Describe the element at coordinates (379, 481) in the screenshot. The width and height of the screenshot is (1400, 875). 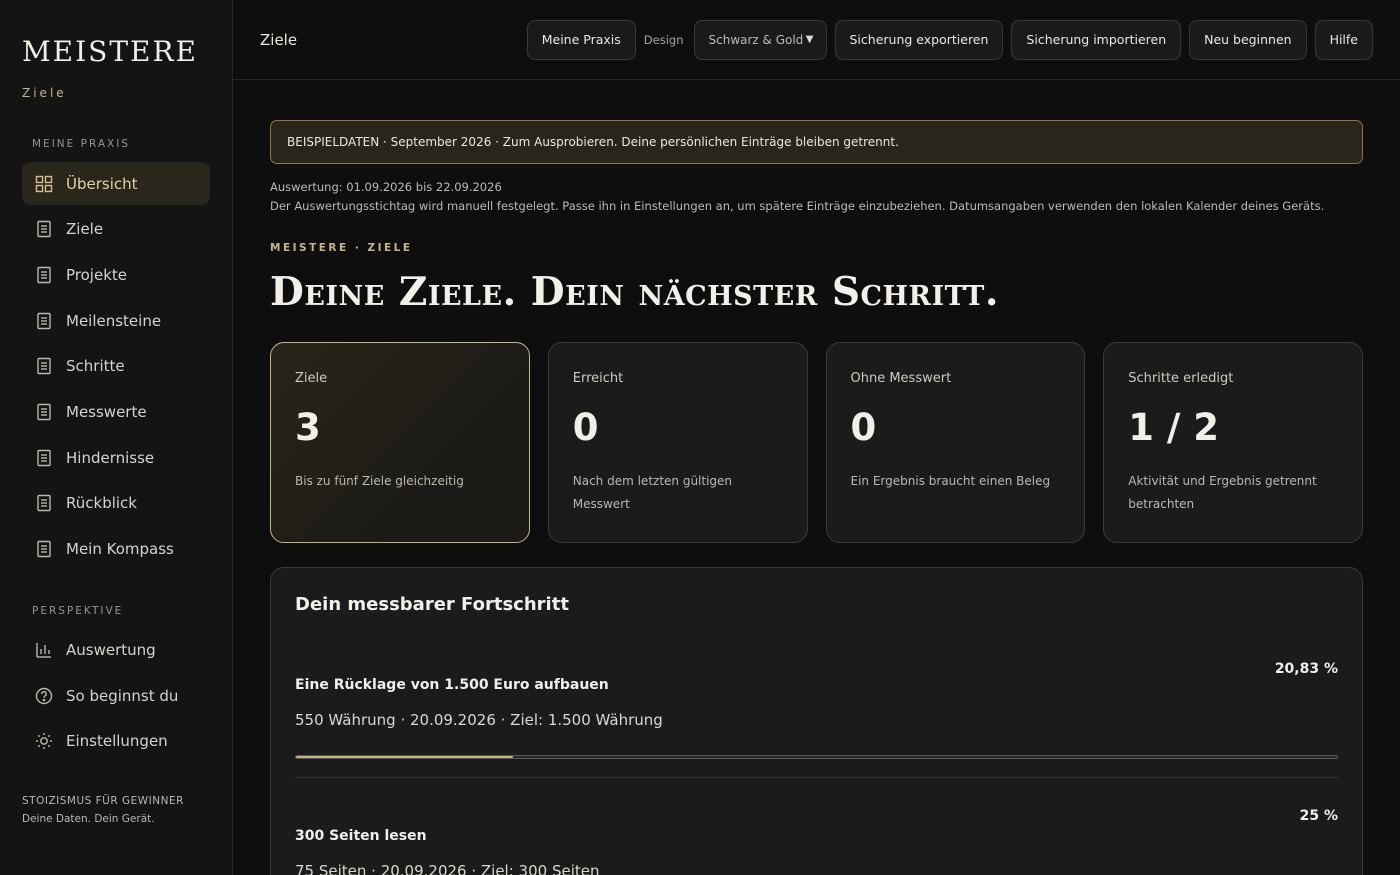
I see `stat-card-desc: Bis zu fünf Ziele gleichzeitig` at that location.